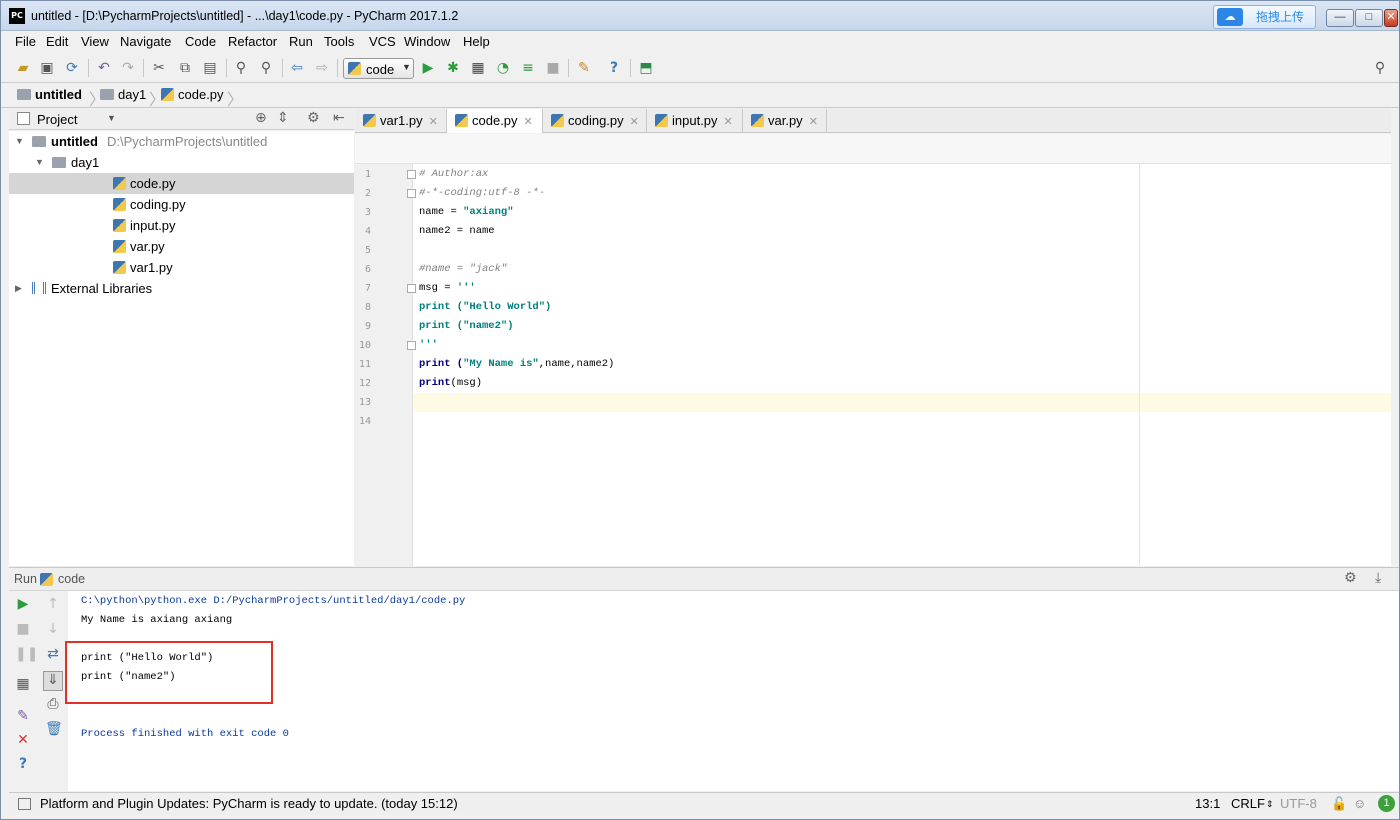  I want to click on toolbar-separator, so click(143, 68).